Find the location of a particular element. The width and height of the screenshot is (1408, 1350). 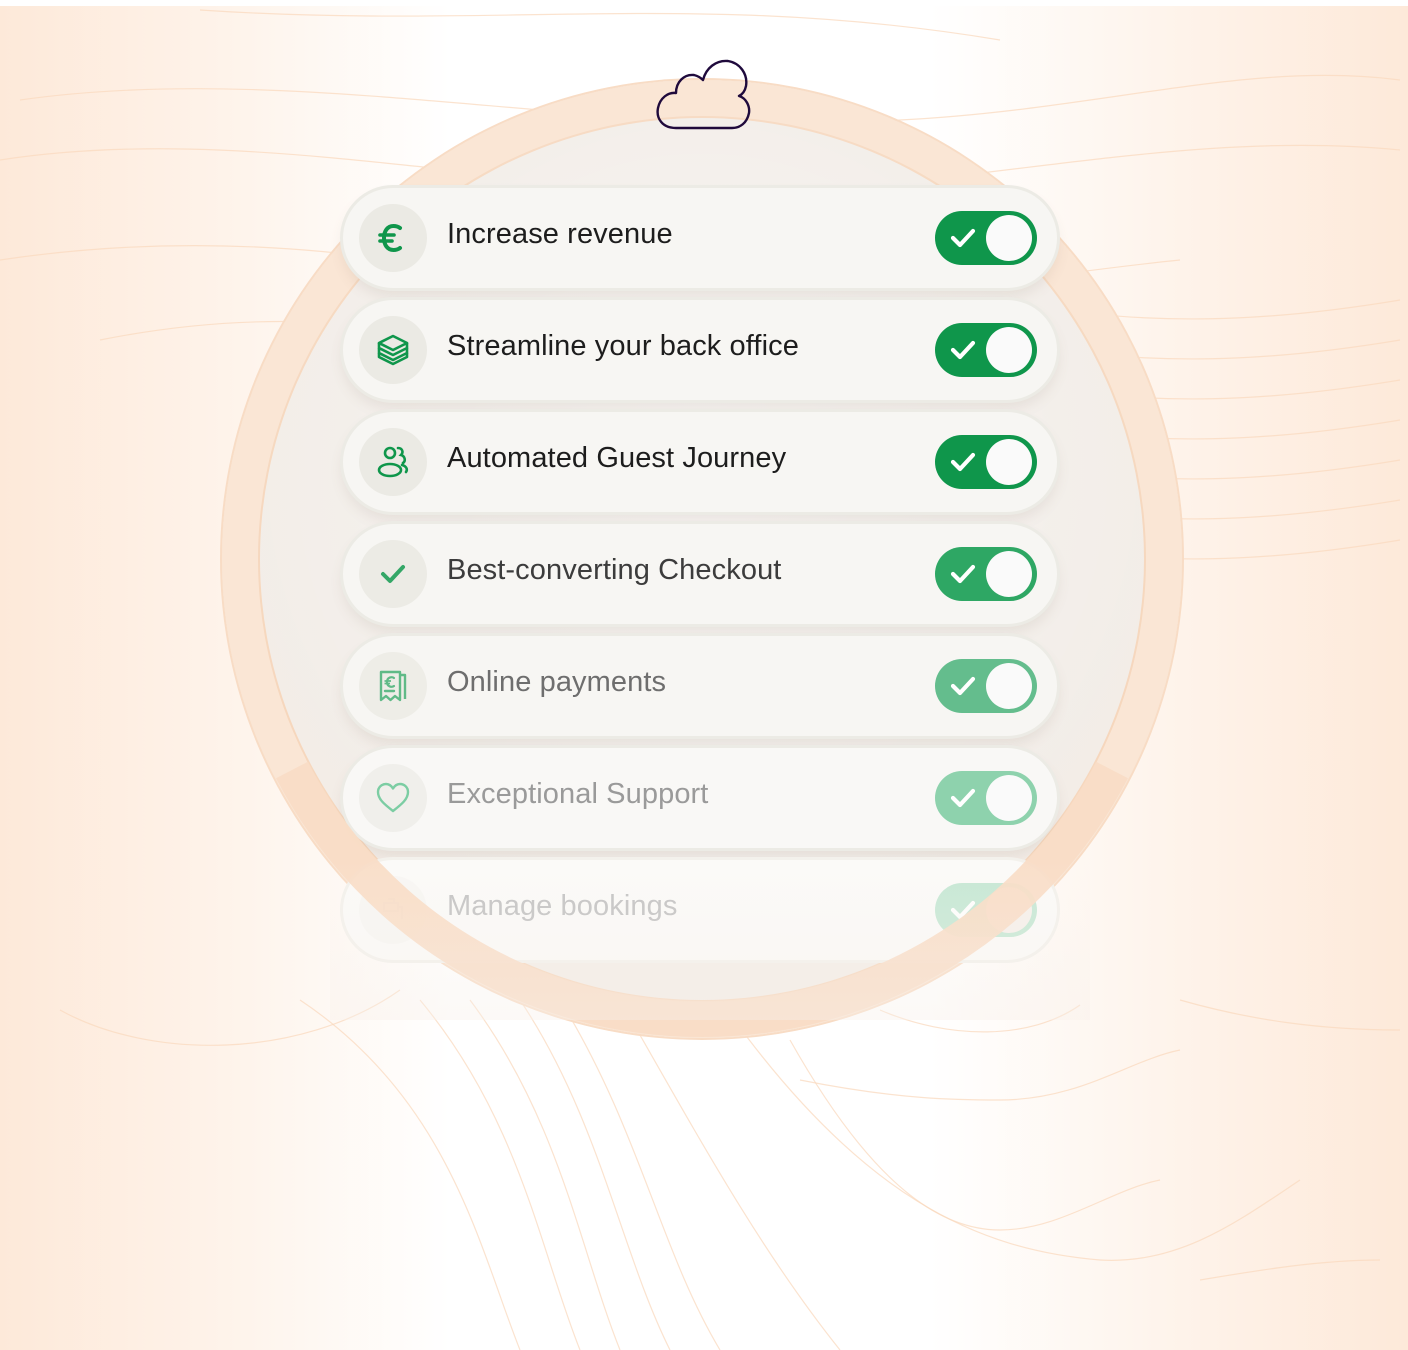

feature-label: Manage bookings is located at coordinates (562, 906).